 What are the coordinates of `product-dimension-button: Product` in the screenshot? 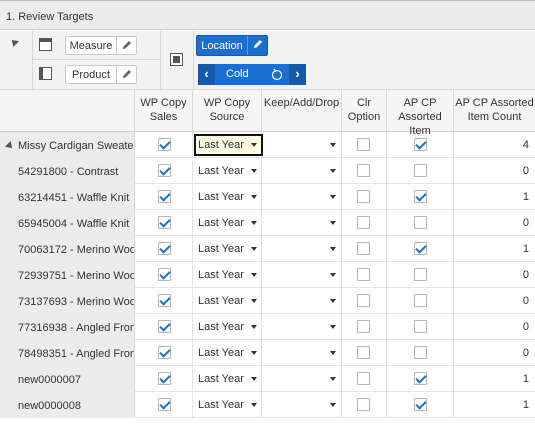 It's located at (101, 74).